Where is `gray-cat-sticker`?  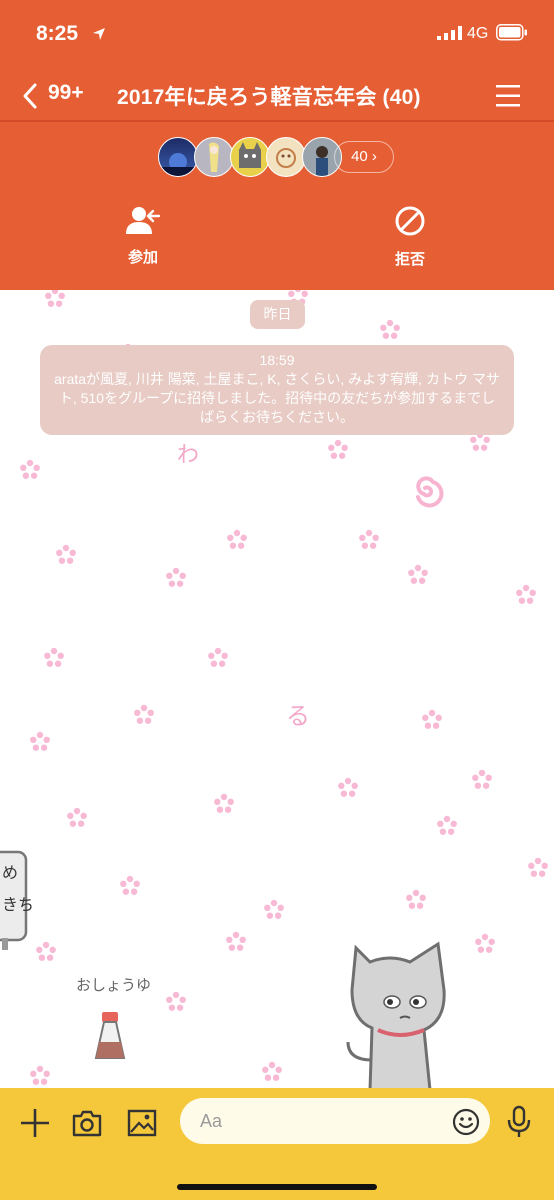 gray-cat-sticker is located at coordinates (396, 1014).